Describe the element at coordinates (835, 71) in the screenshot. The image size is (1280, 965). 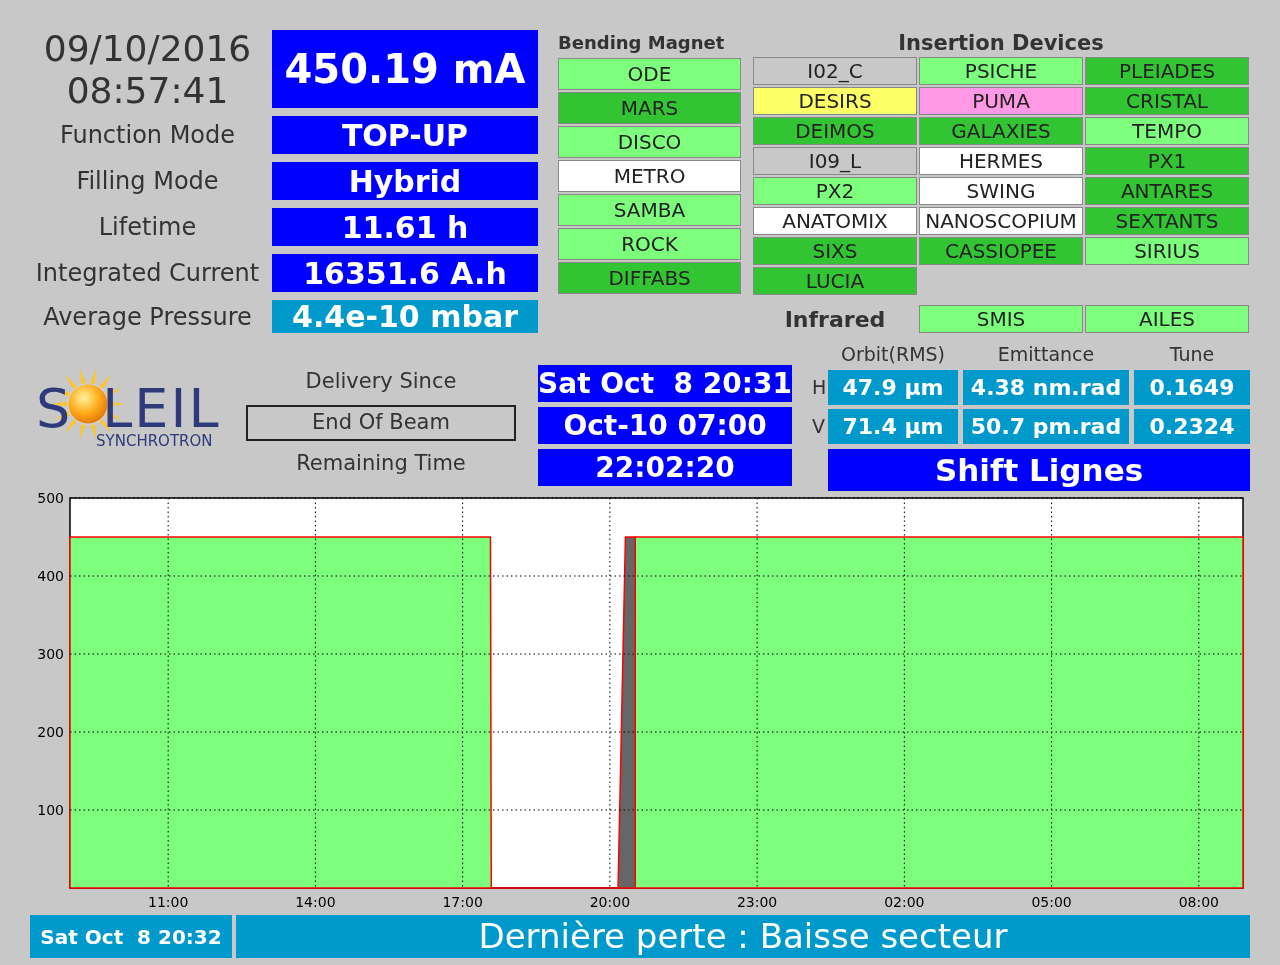
I see `beamline-status: I02_C` at that location.